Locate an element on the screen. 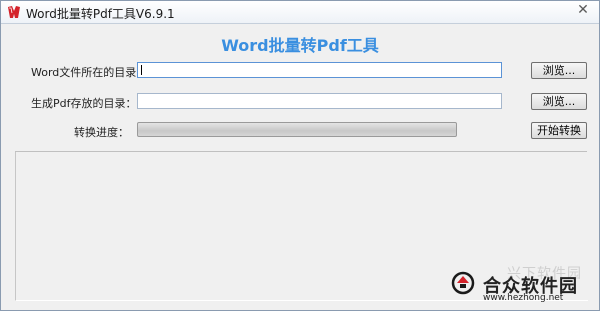  window-title: Word批量转Pdf工具V6.9.1 is located at coordinates (100, 14).